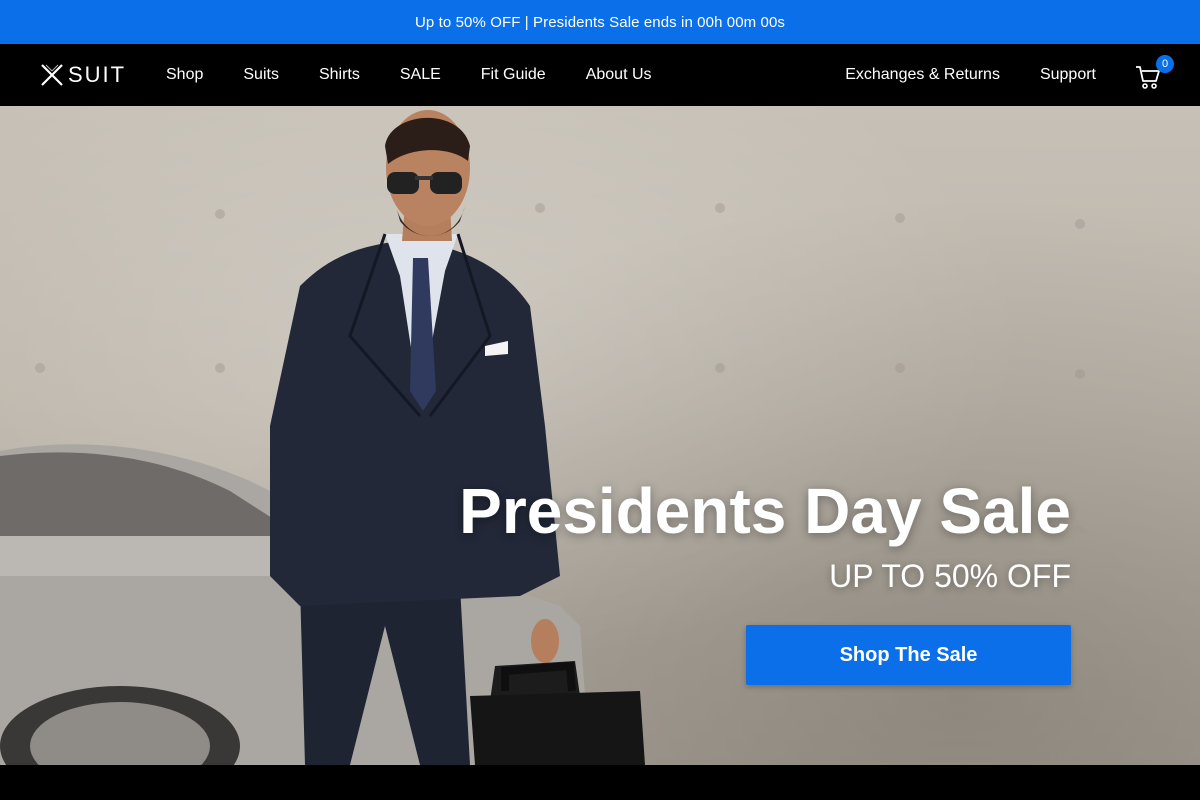 The image size is (1200, 800). I want to click on nav-support: Support, so click(1068, 75).